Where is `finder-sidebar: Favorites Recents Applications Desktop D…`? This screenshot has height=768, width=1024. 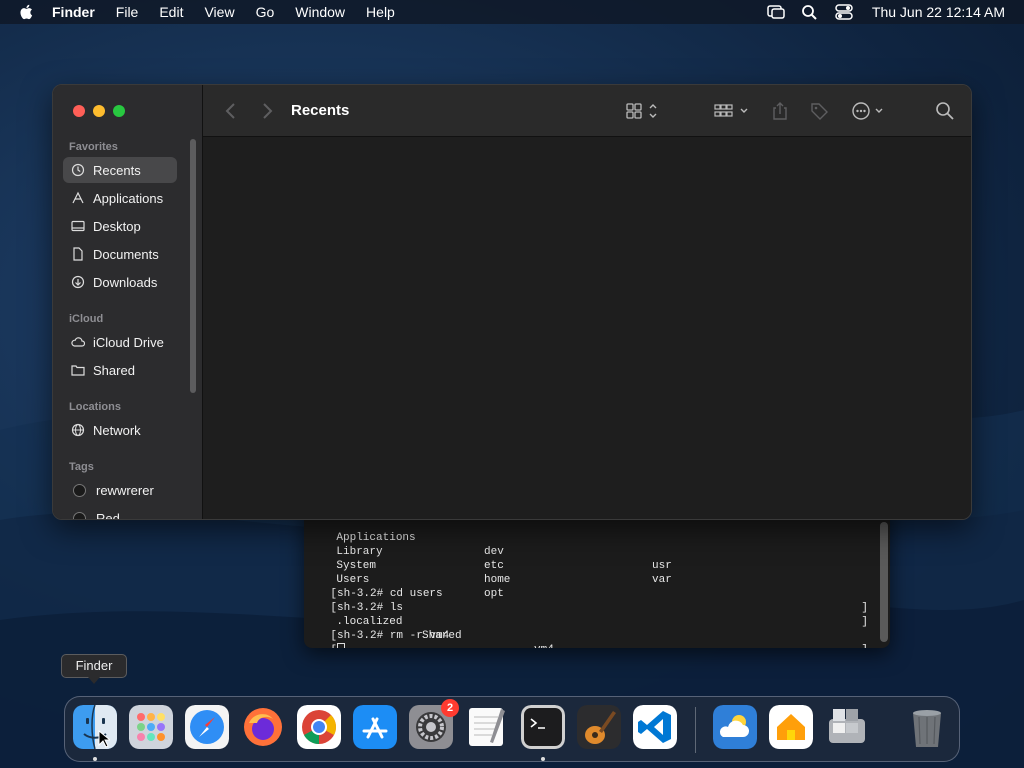 finder-sidebar: Favorites Recents Applications Desktop D… is located at coordinates (128, 302).